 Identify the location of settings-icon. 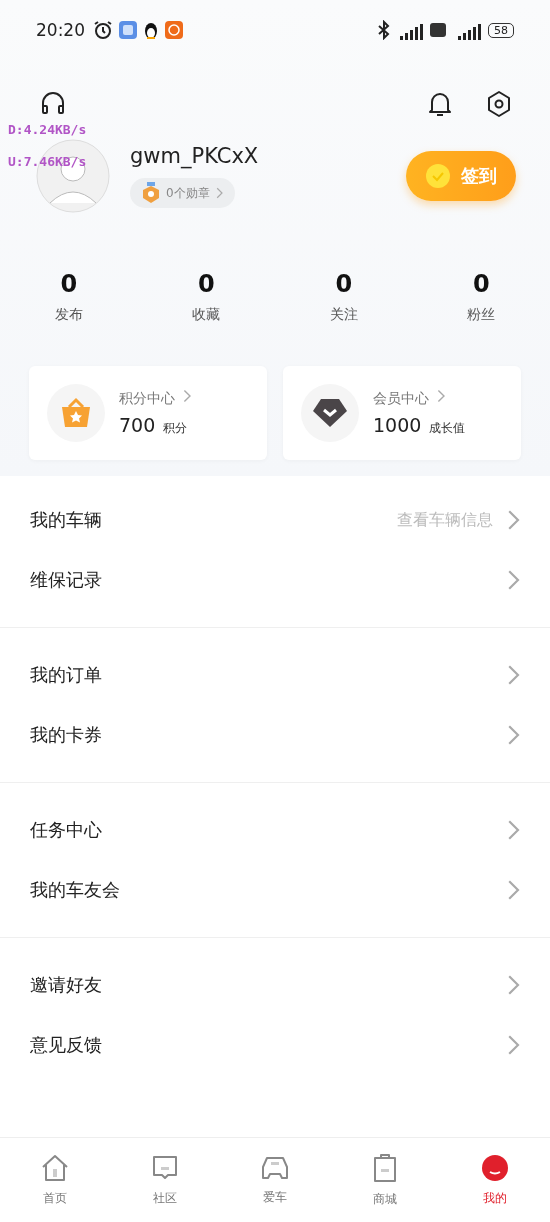
(499, 104).